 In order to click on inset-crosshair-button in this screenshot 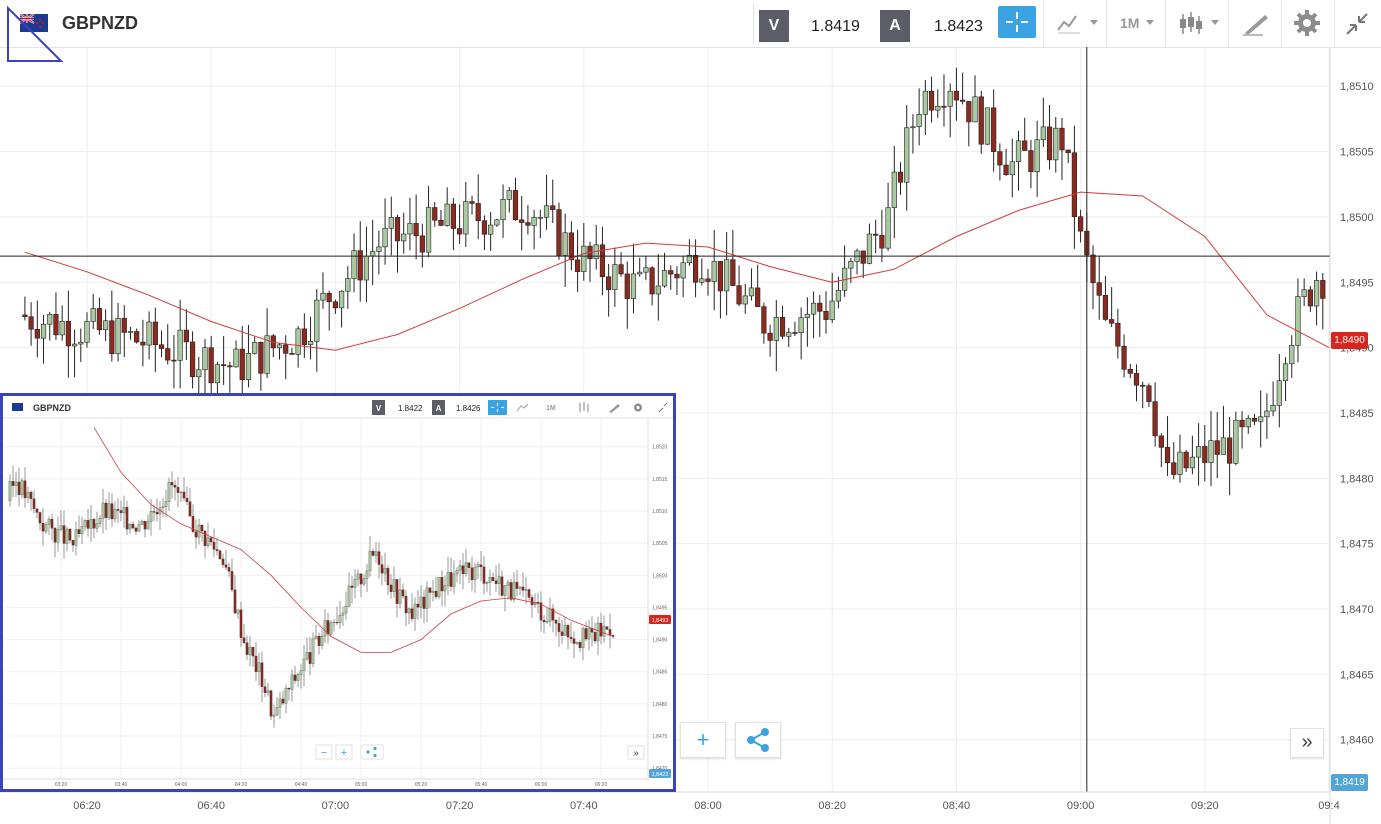, I will do `click(497, 407)`.